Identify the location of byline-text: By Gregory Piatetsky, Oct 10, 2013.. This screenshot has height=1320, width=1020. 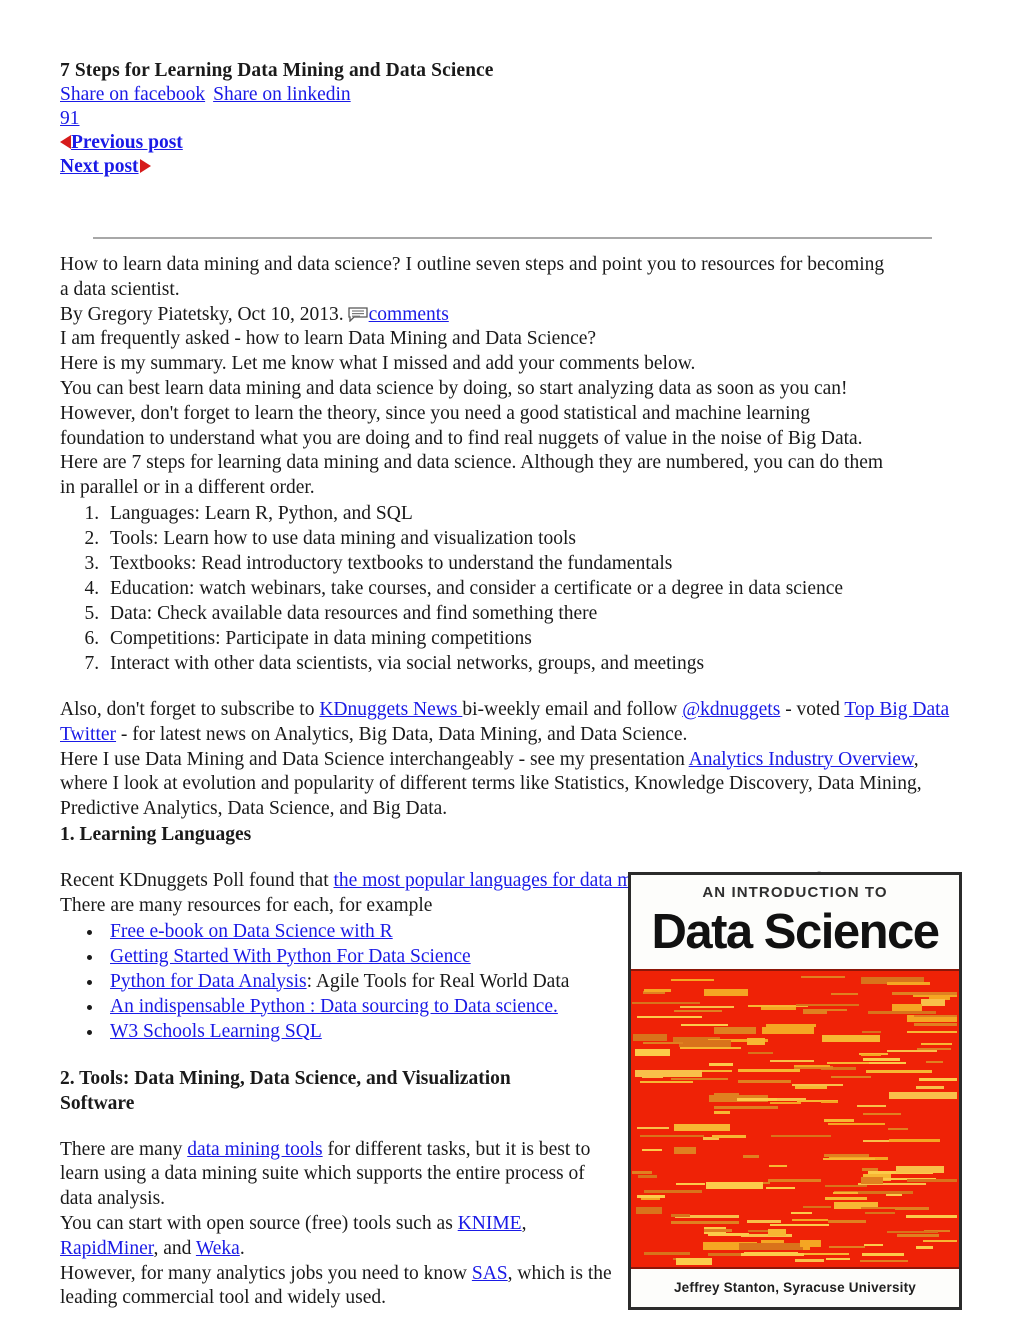
(202, 314).